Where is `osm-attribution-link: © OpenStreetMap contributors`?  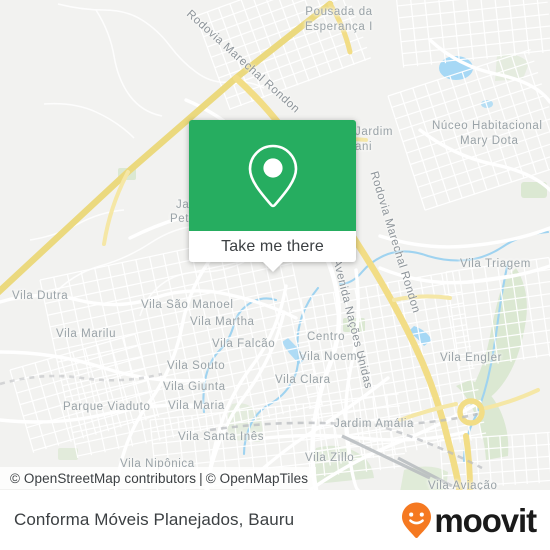
osm-attribution-link: © OpenStreetMap contributors is located at coordinates (103, 478).